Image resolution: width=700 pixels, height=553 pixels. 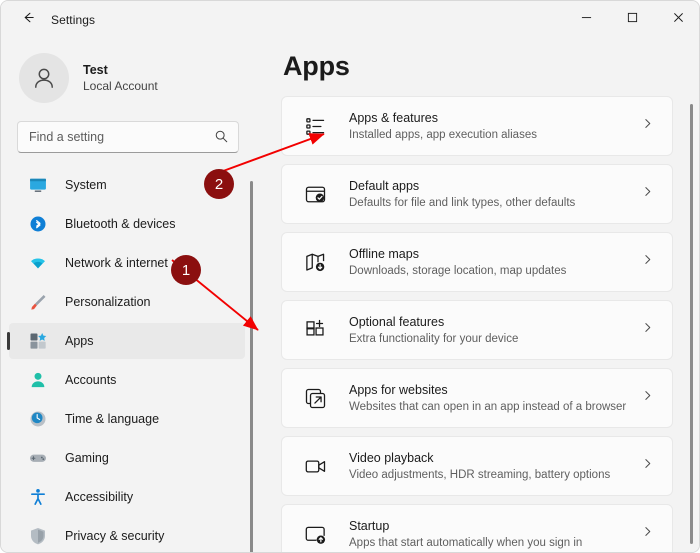 I want to click on card-title: Optional features, so click(x=397, y=321).